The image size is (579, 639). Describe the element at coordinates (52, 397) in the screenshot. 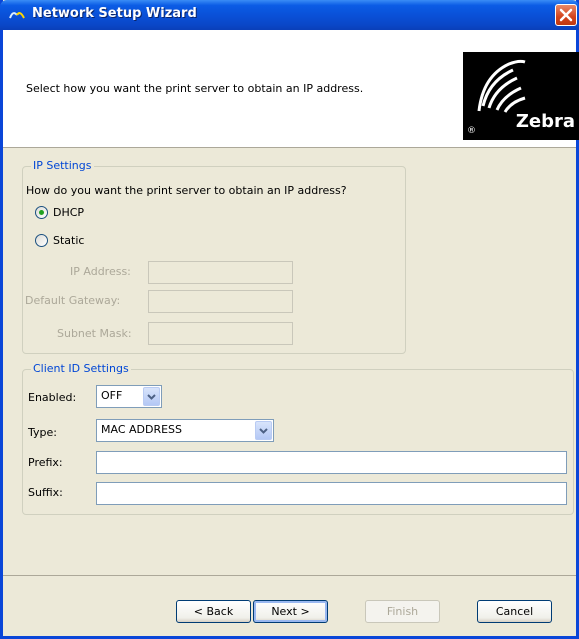

I see `enabled-label: Enabled:` at that location.